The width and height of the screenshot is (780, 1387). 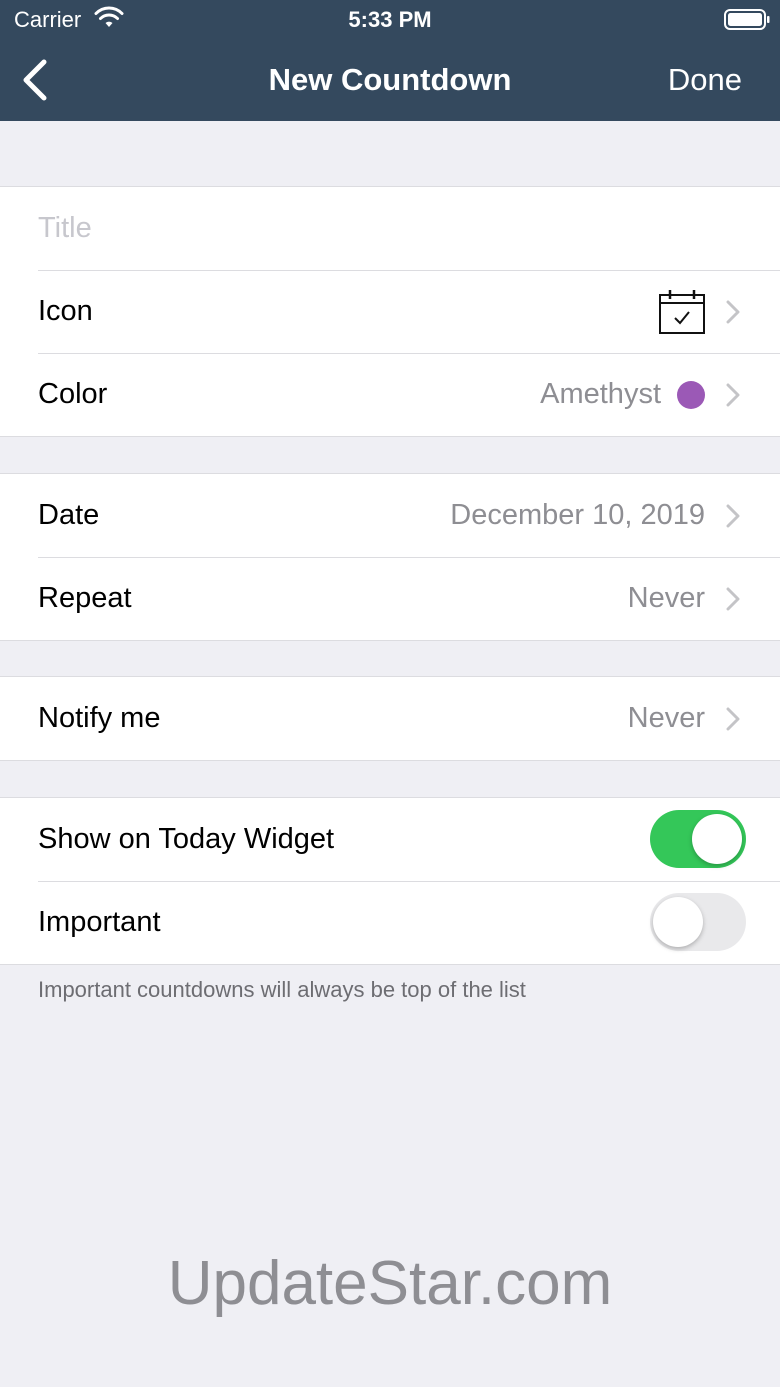 What do you see at coordinates (390, 60) in the screenshot?
I see `navigation-header: Carrier 5:33 PM New Countdown Done` at bounding box center [390, 60].